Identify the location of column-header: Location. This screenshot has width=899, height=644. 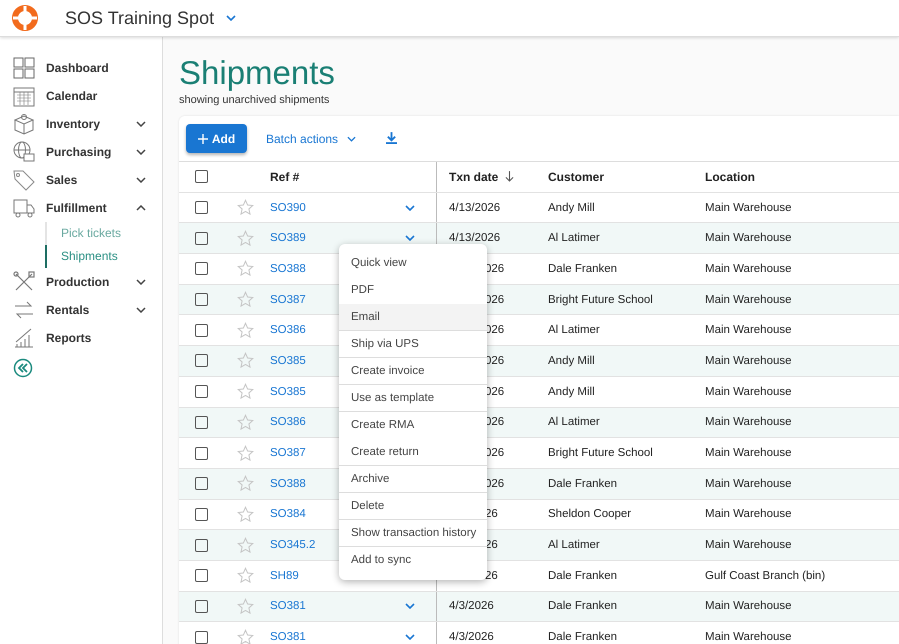
(730, 177).